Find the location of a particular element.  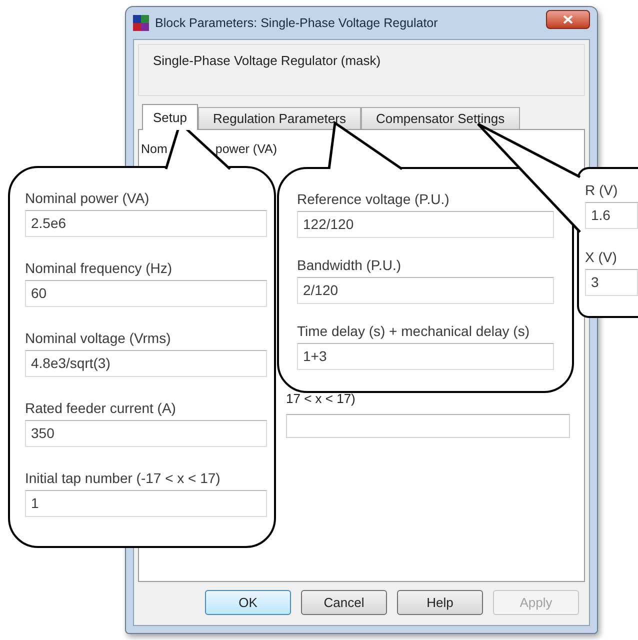

dialog-button: OK is located at coordinates (248, 602).